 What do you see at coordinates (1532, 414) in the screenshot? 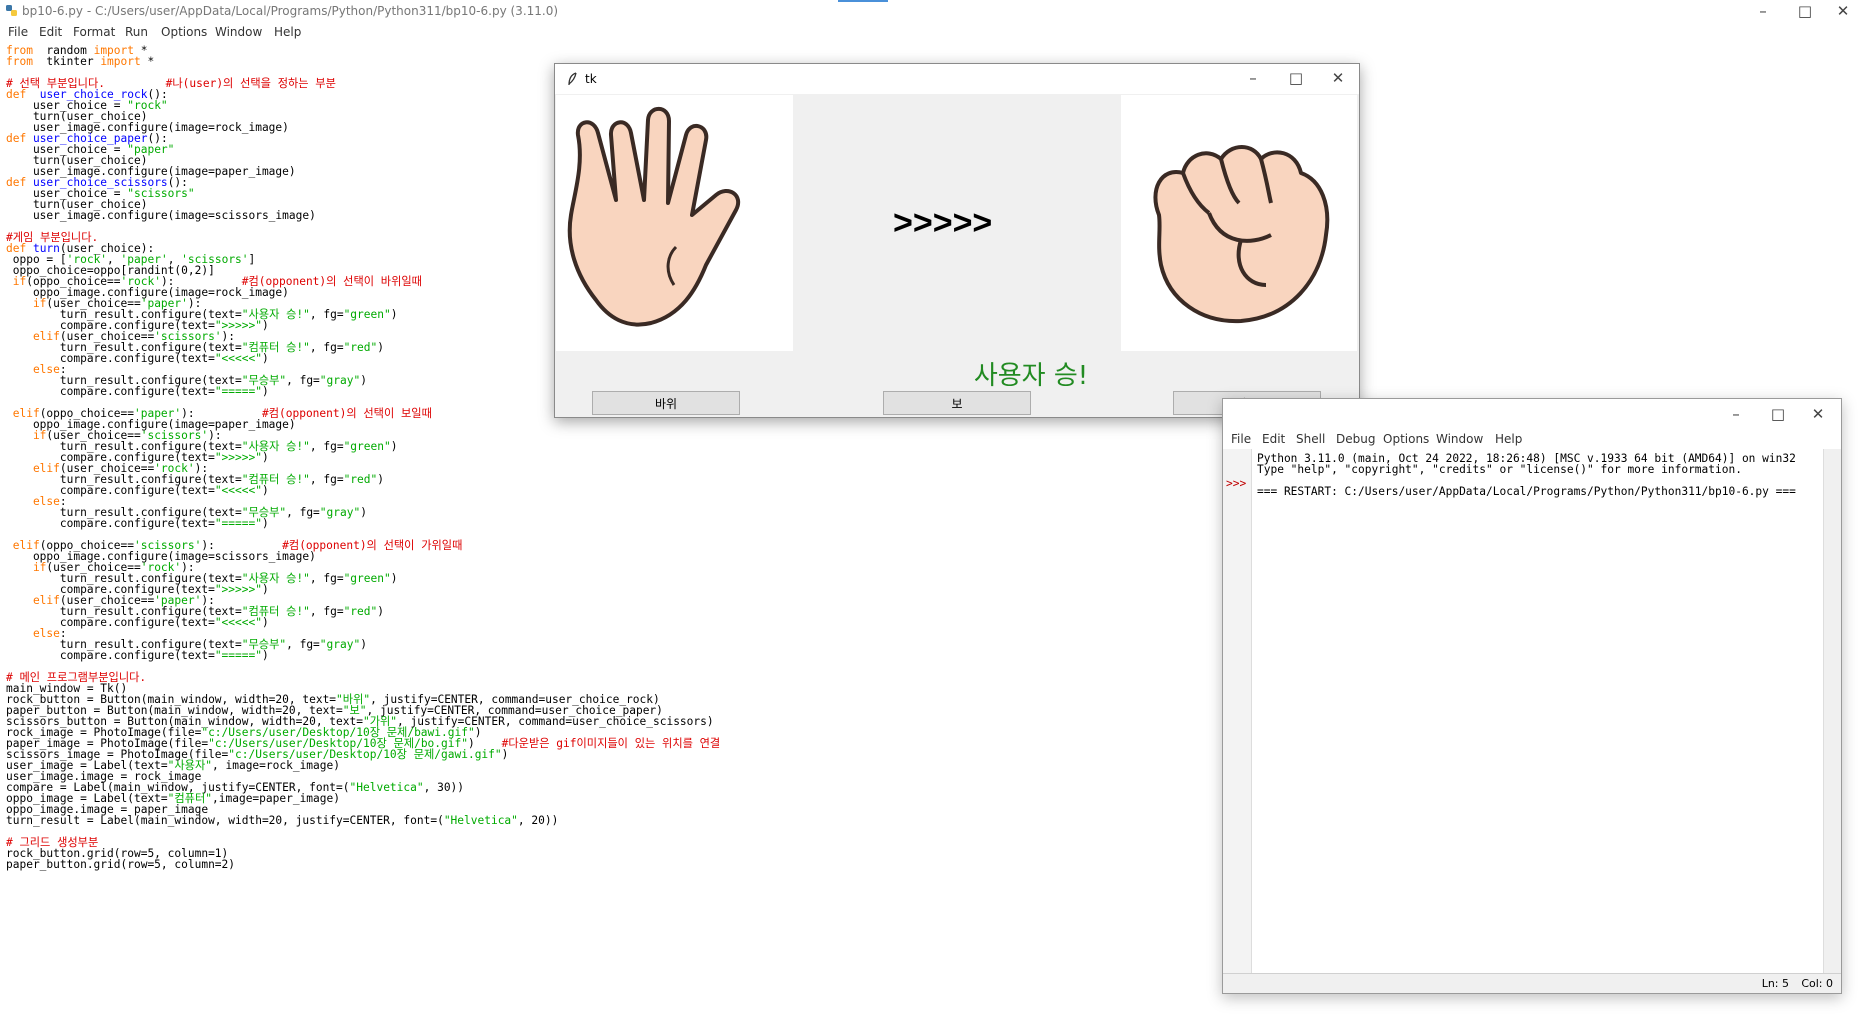
I see `shell-title-bar: – □ ✕` at bounding box center [1532, 414].